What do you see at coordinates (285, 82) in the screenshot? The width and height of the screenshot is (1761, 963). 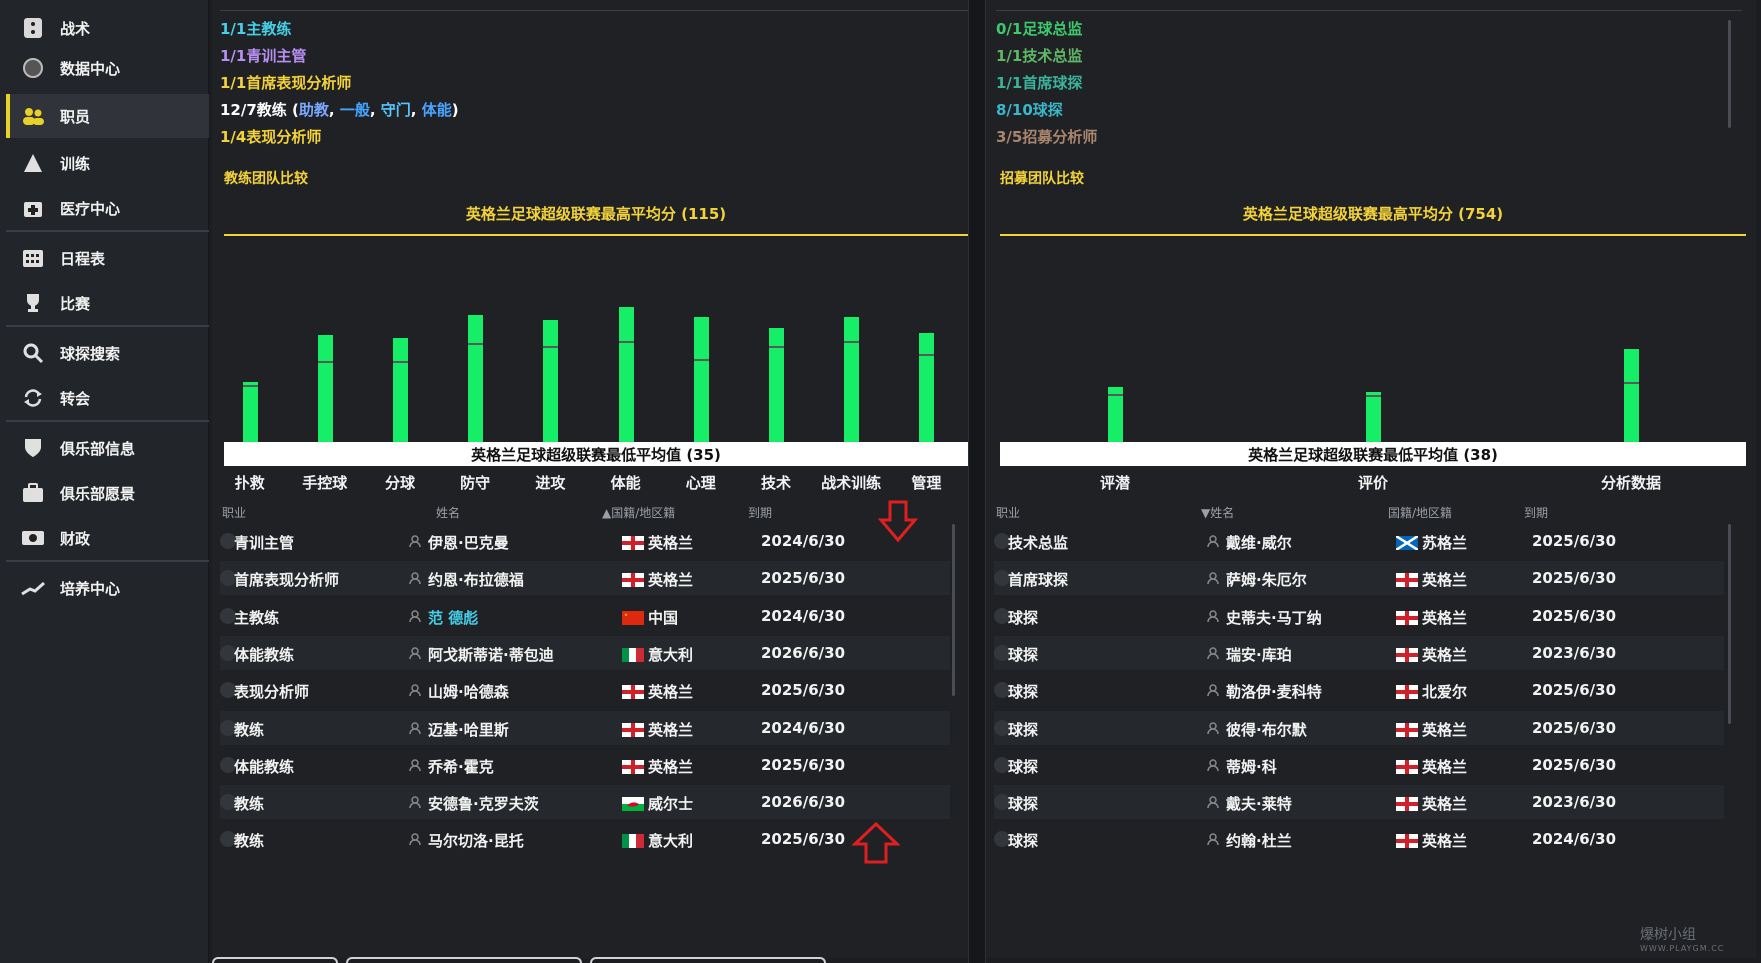 I see `chief-analyst-count: 1/1首席表现分析师` at bounding box center [285, 82].